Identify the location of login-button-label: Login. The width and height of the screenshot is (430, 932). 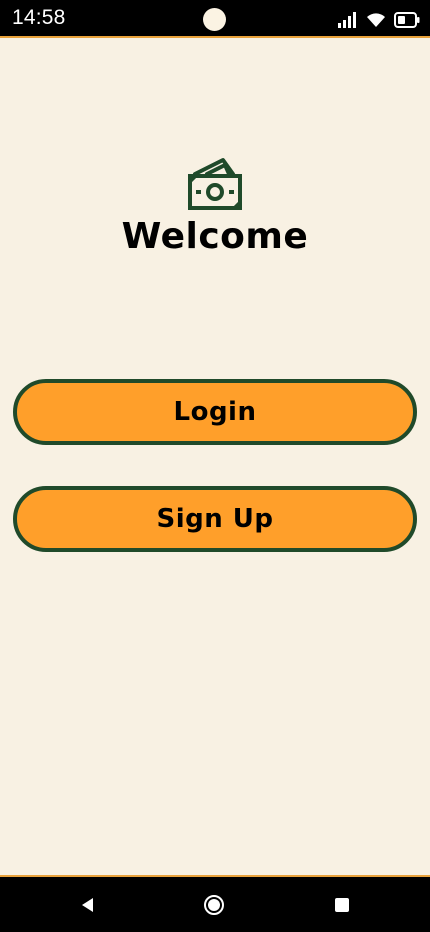
(215, 412).